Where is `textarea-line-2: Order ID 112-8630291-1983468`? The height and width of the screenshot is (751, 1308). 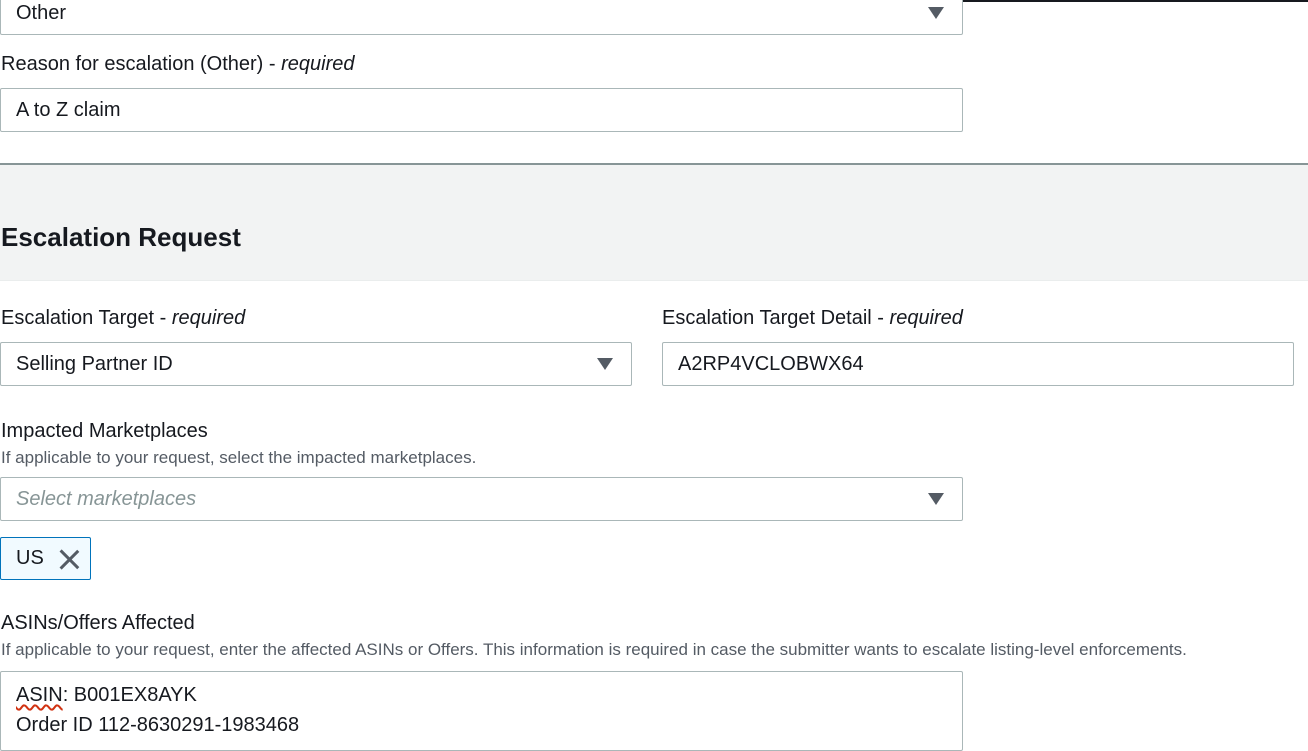 textarea-line-2: Order ID 112-8630291-1983468 is located at coordinates (158, 725).